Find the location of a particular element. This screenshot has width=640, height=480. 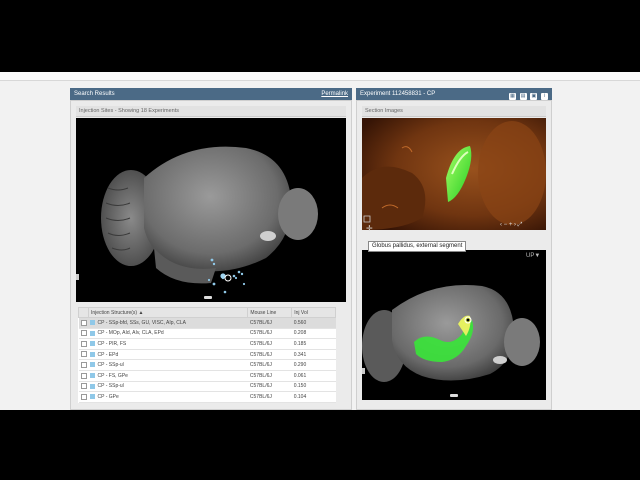

table-row: CP - FS, GPe C57BL/6J 0.061 is located at coordinates (207, 376).